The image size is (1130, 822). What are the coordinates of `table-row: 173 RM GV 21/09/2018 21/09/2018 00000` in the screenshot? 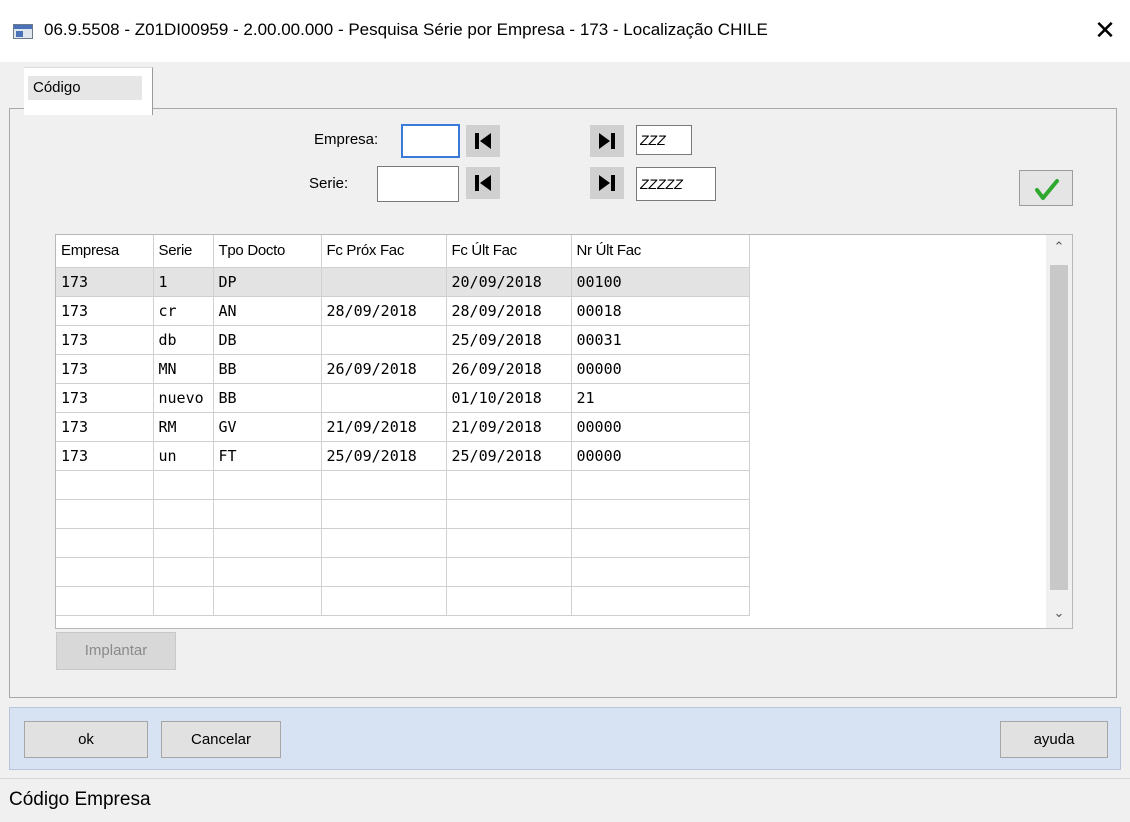 It's located at (403, 427).